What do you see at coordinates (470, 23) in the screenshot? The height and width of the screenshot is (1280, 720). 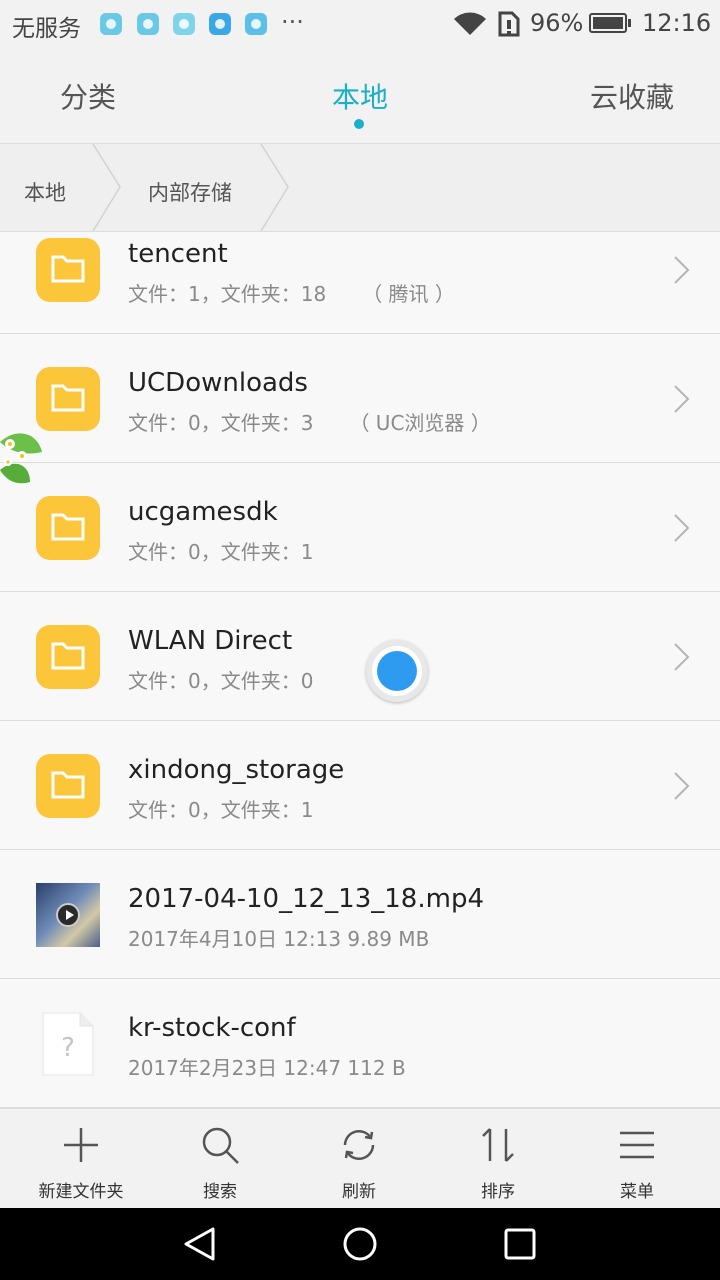 I see `wifi-icon` at bounding box center [470, 23].